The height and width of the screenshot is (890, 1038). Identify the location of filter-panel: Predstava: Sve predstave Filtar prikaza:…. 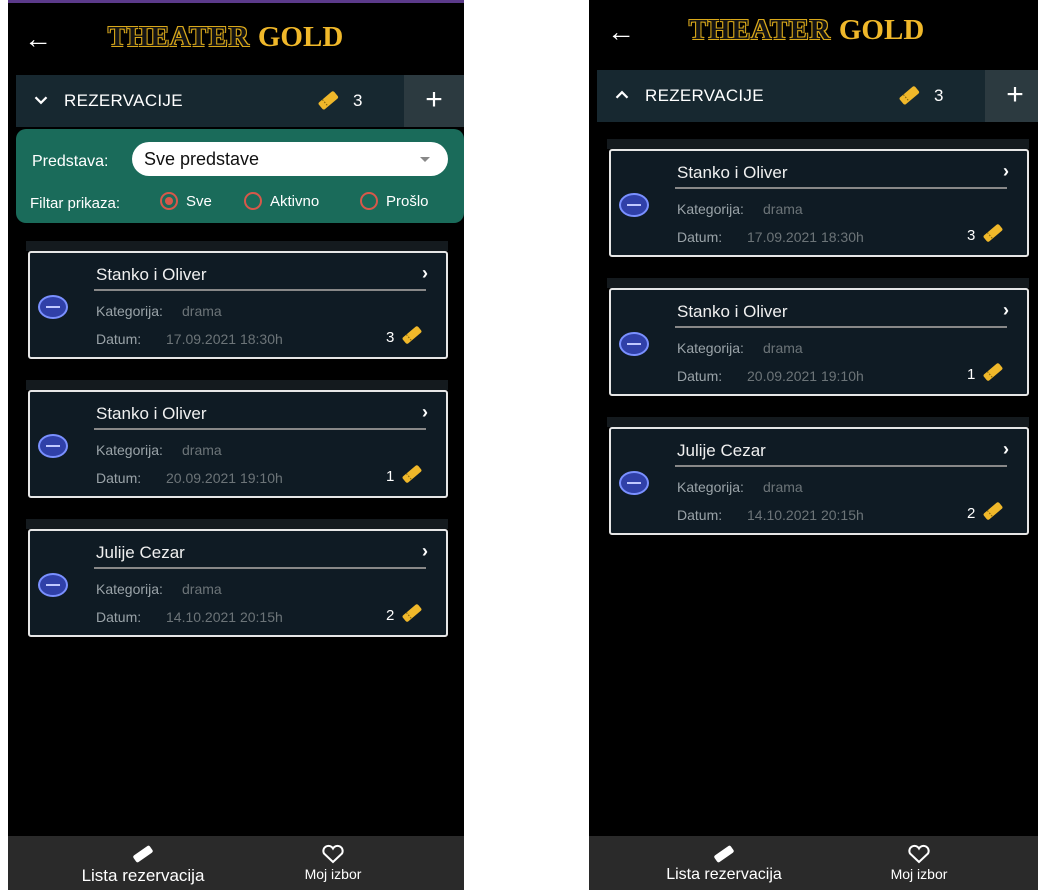
(240, 176).